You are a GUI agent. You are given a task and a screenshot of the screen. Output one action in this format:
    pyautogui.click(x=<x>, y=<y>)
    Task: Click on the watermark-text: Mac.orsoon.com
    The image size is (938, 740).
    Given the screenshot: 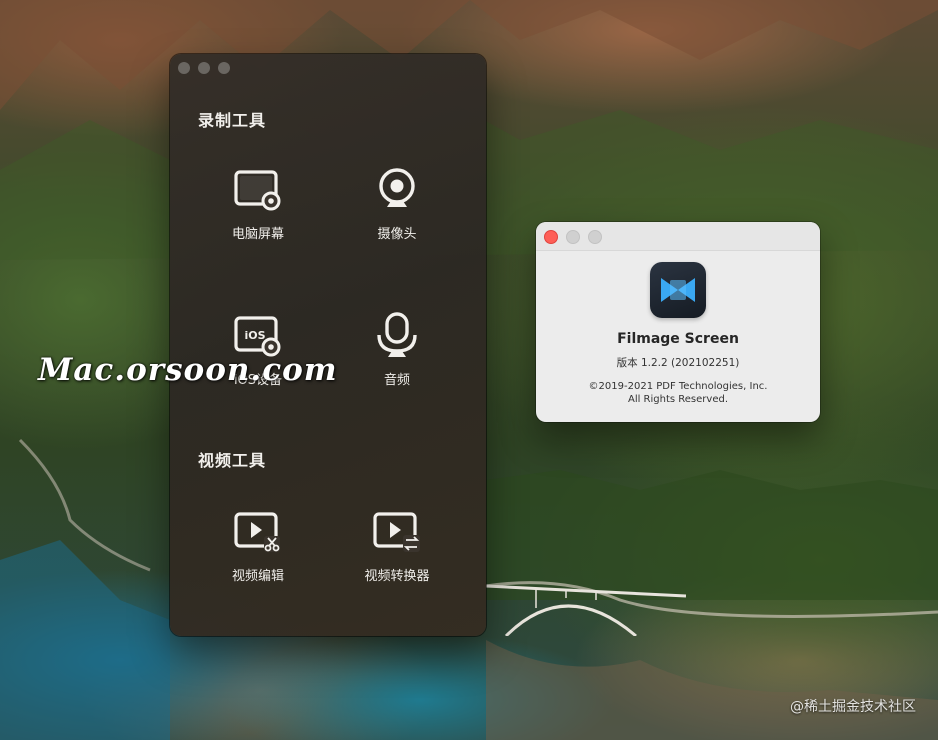 What is the action you would take?
    pyautogui.click(x=188, y=370)
    